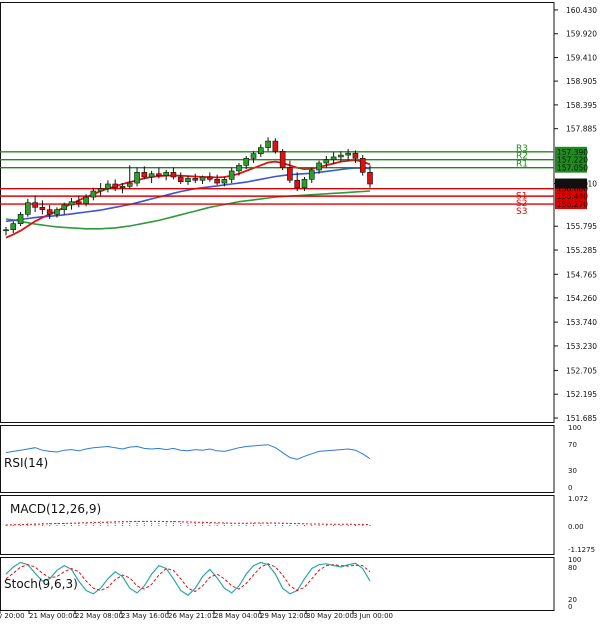 The width and height of the screenshot is (600, 625). I want to click on rsi-tick-label: 100, so click(574, 428).